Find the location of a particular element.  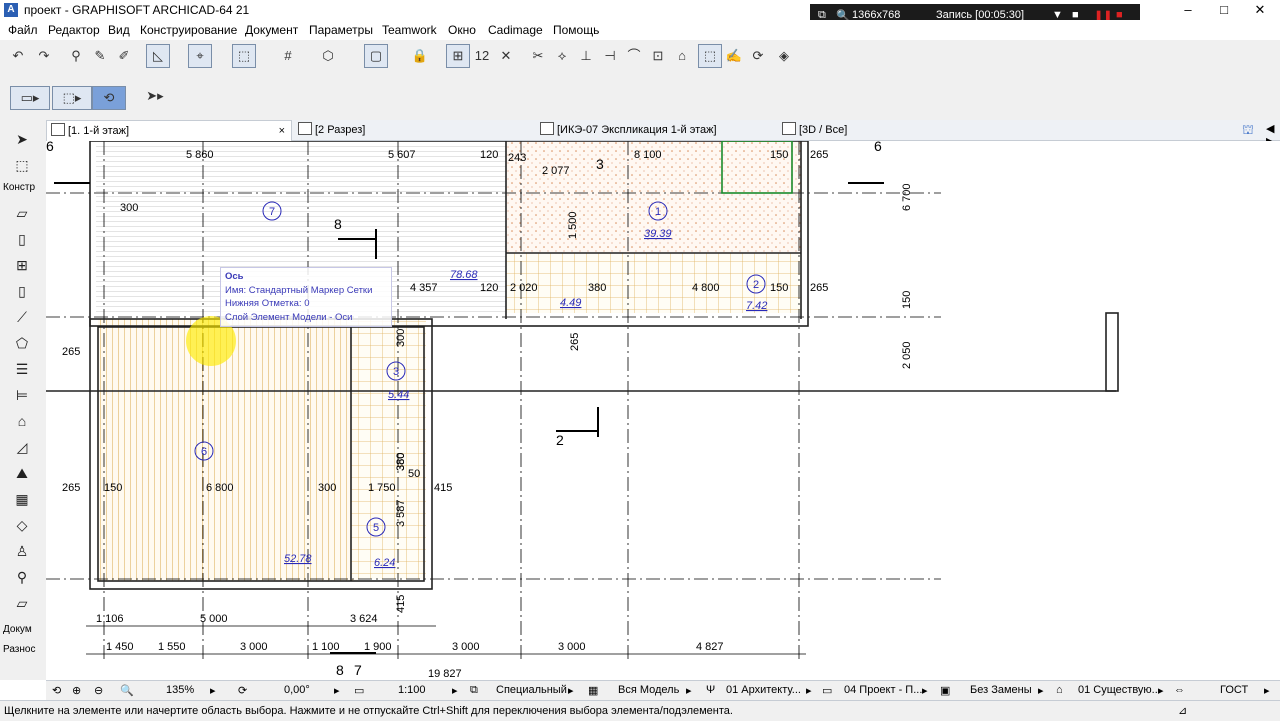

tab-3d: [3D / Все] is located at coordinates (900, 130).